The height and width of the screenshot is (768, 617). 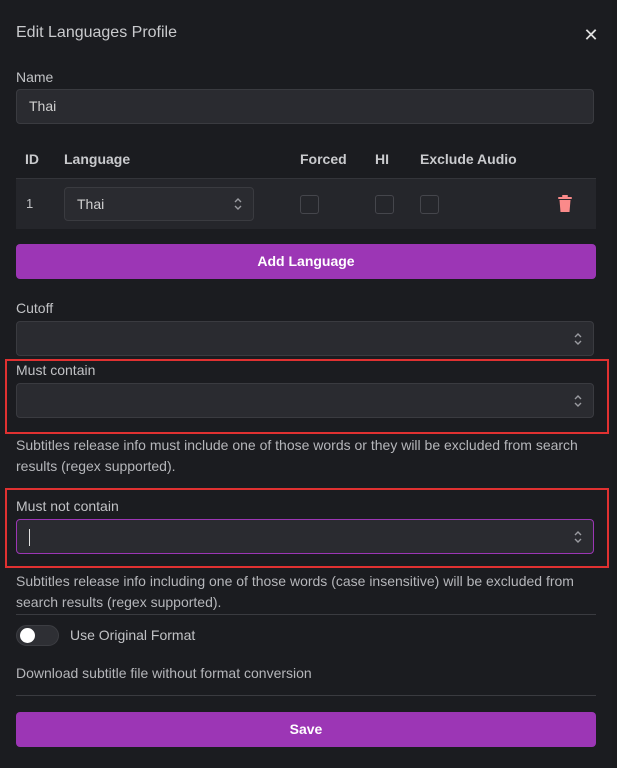 I want to click on cutoff-select, so click(x=305, y=338).